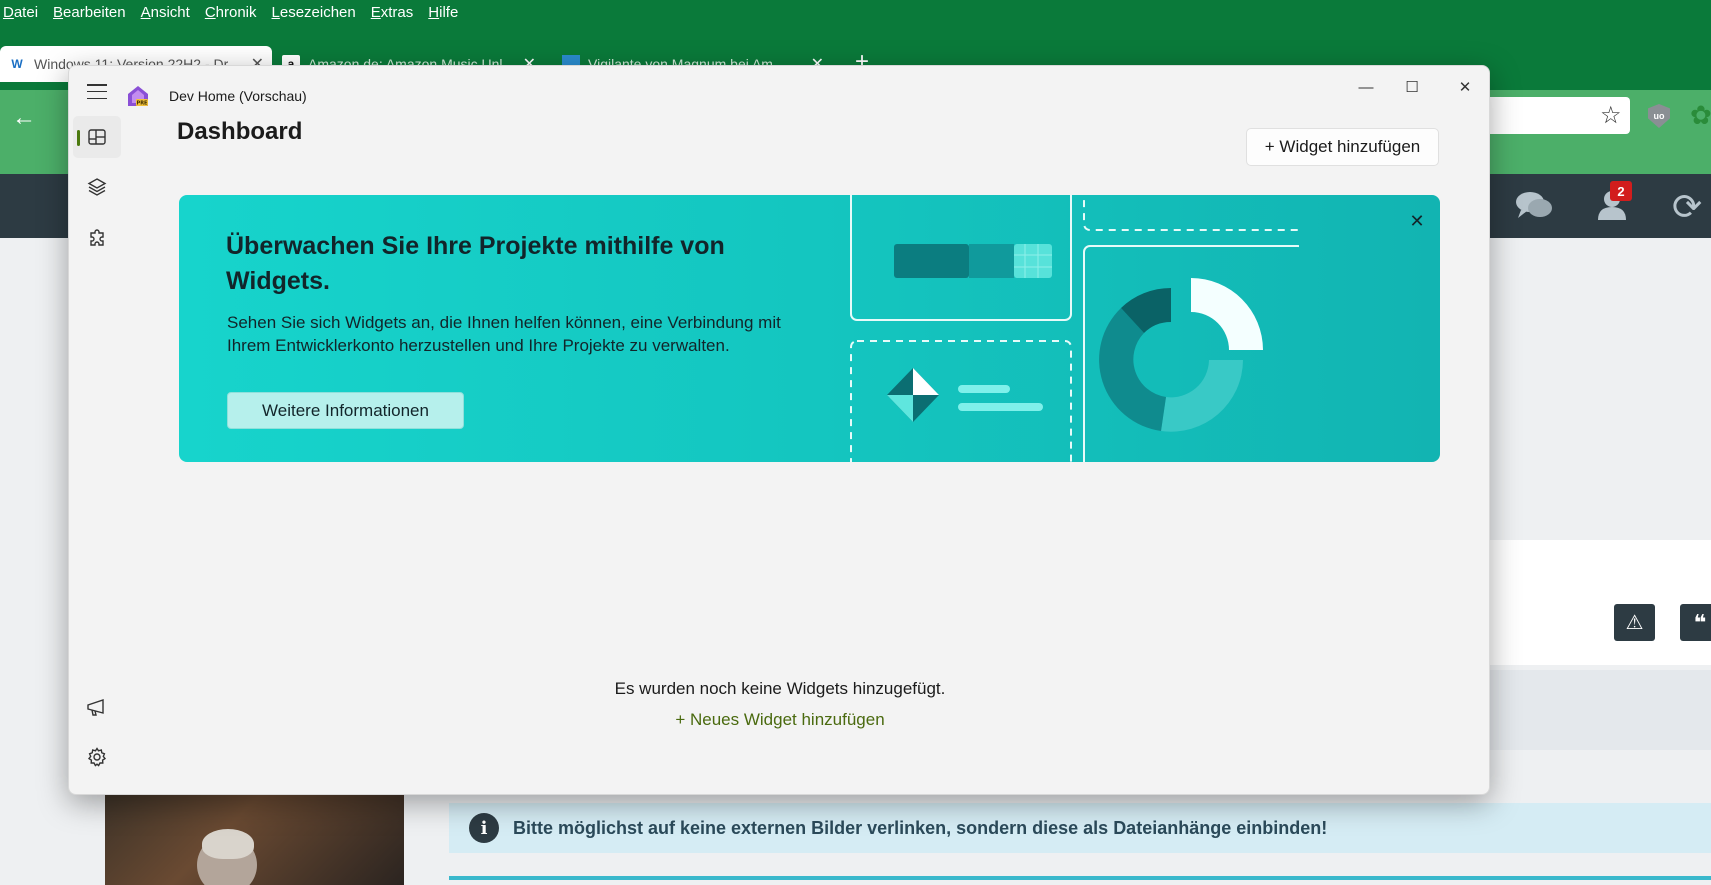  What do you see at coordinates (78, 138) in the screenshot?
I see `selection-indicator` at bounding box center [78, 138].